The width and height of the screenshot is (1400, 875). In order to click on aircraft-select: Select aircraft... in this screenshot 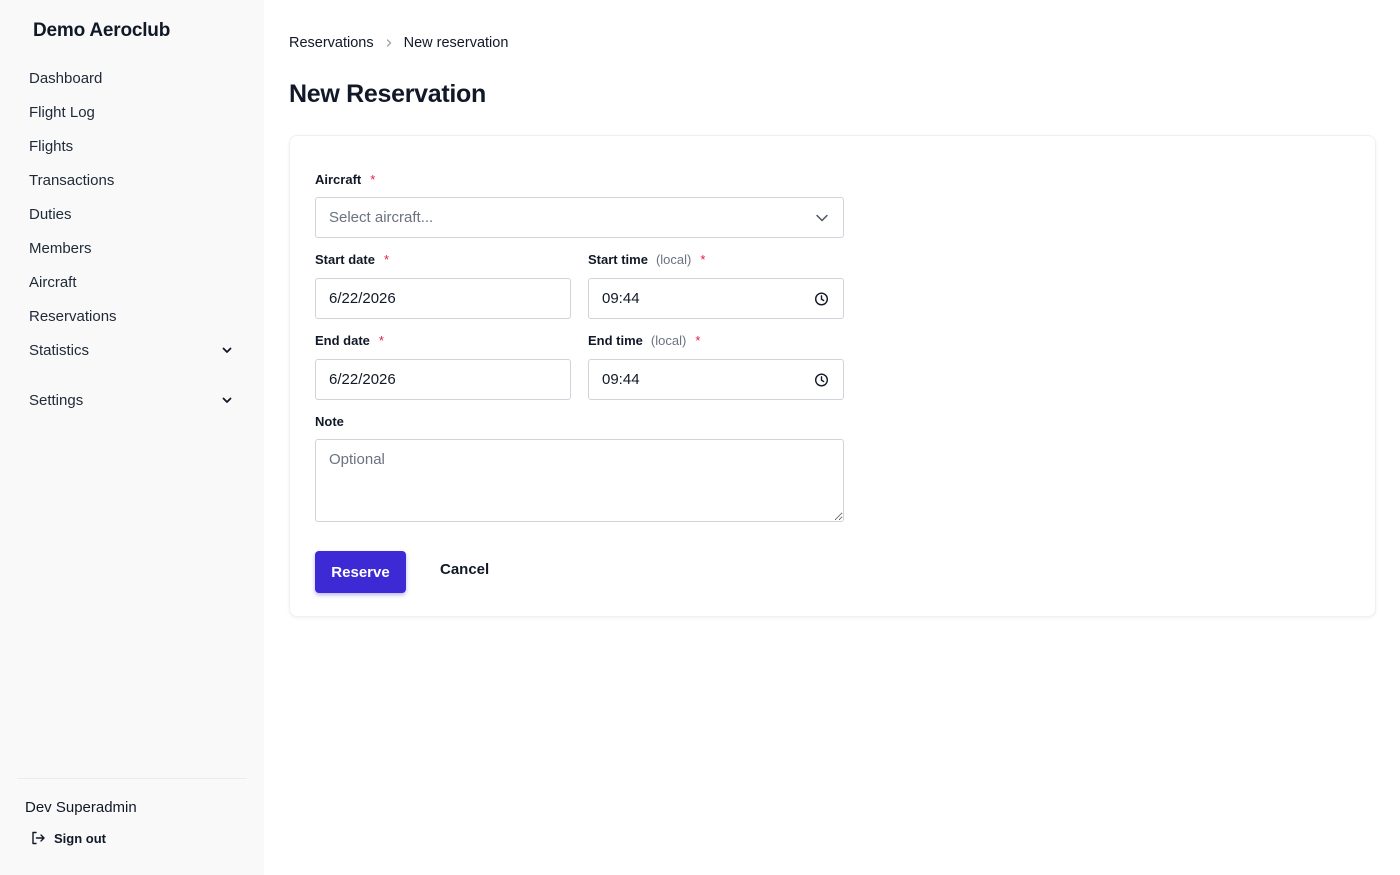, I will do `click(579, 217)`.